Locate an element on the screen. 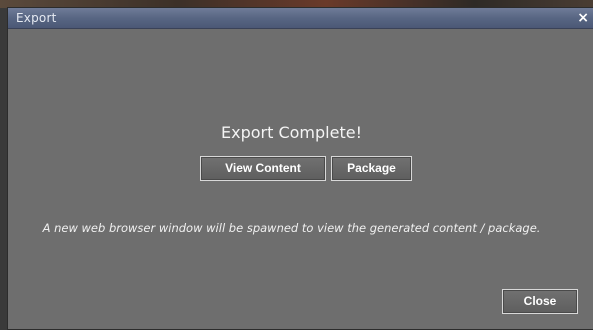 The height and width of the screenshot is (330, 593). dialog-title: Export is located at coordinates (36, 18).